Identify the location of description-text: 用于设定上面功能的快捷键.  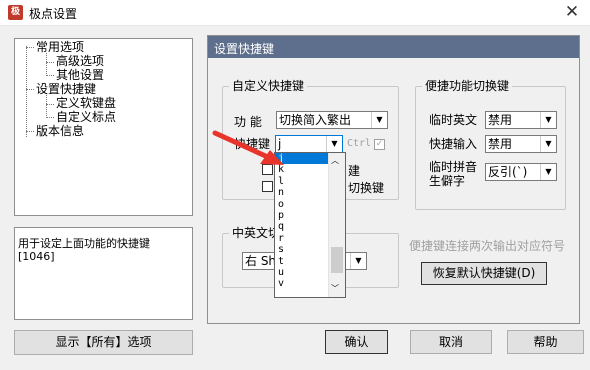
(84, 243).